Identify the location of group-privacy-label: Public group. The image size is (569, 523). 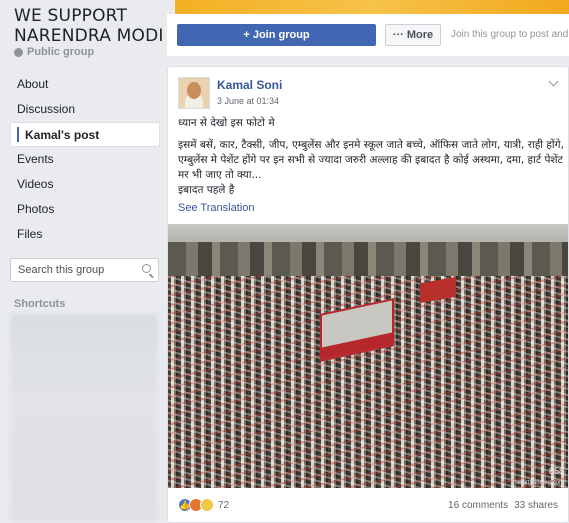
(61, 52).